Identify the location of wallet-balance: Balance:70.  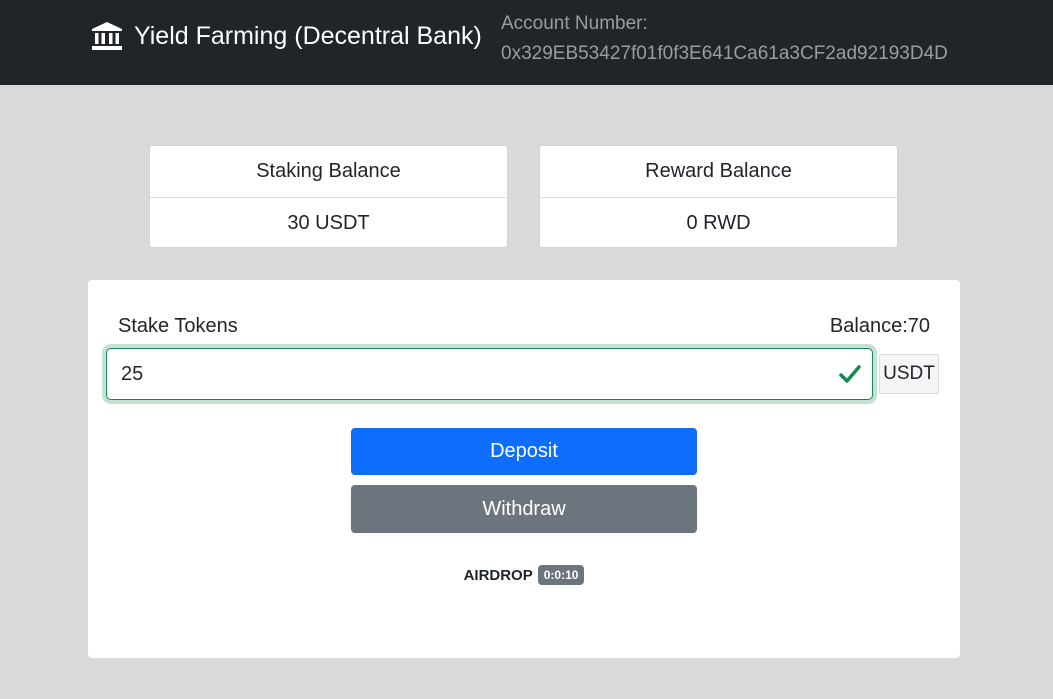
(879, 326).